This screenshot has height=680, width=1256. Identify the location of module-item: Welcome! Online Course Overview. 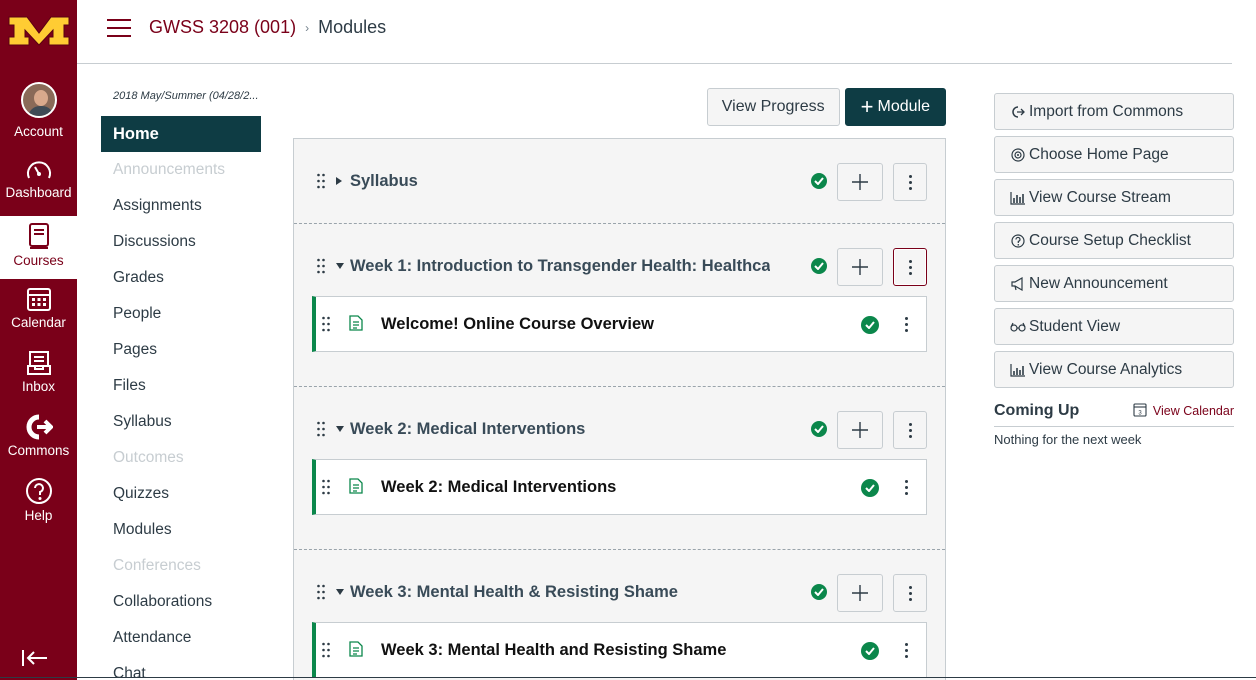
(619, 324).